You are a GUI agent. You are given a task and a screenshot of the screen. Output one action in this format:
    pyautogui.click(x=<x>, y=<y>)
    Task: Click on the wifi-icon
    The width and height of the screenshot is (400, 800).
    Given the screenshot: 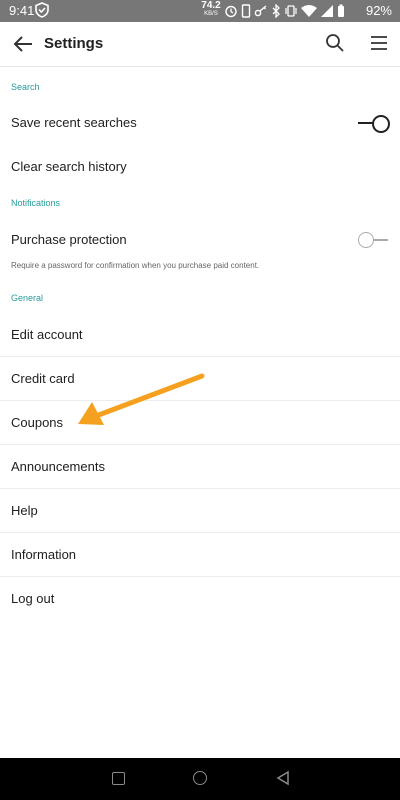 What is the action you would take?
    pyautogui.click(x=309, y=11)
    